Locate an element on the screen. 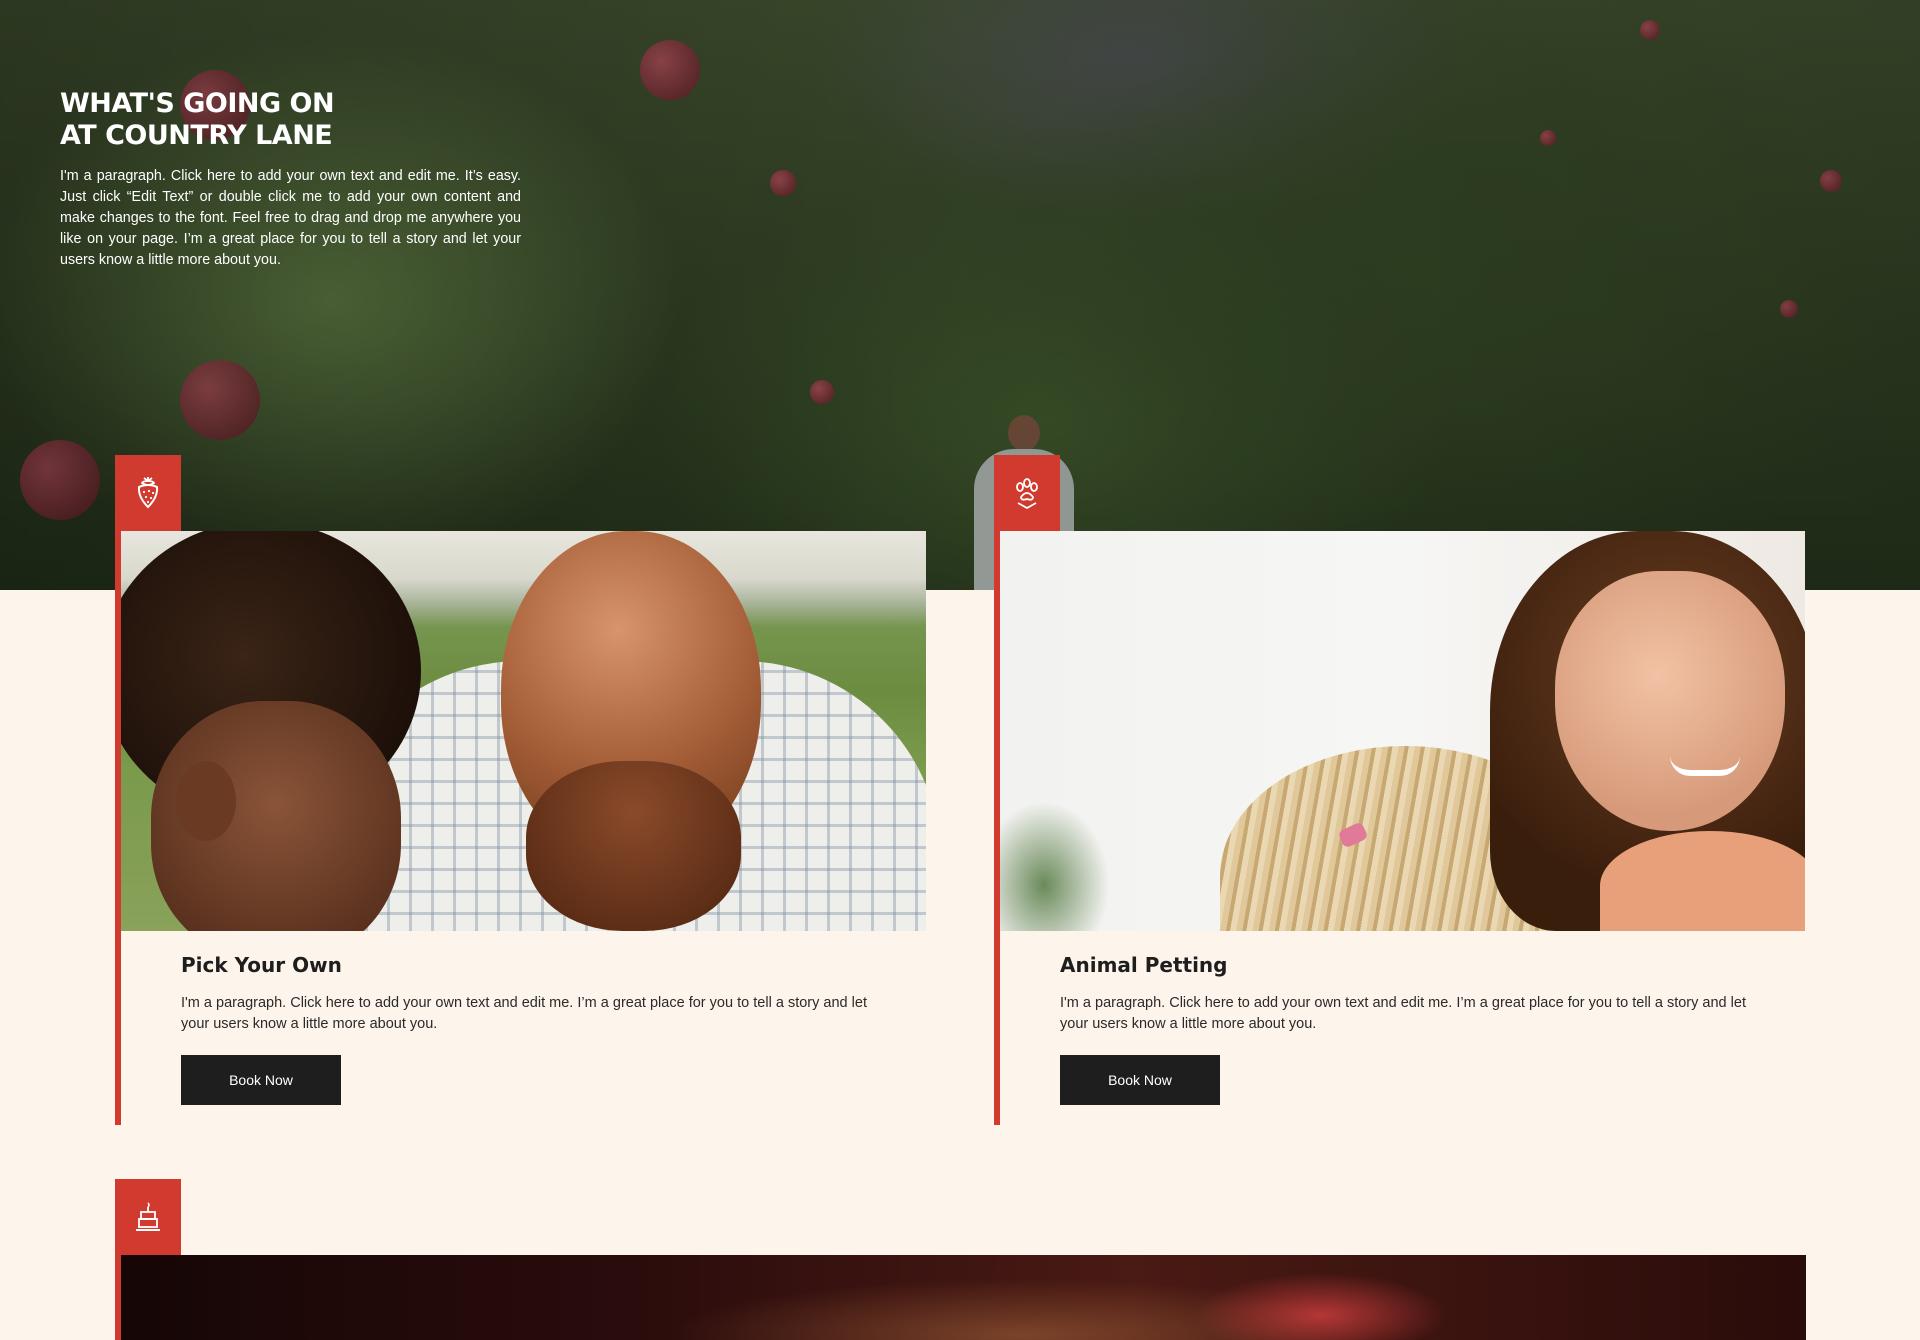 The width and height of the screenshot is (1920, 1340). paw-icon is located at coordinates (1027, 493).